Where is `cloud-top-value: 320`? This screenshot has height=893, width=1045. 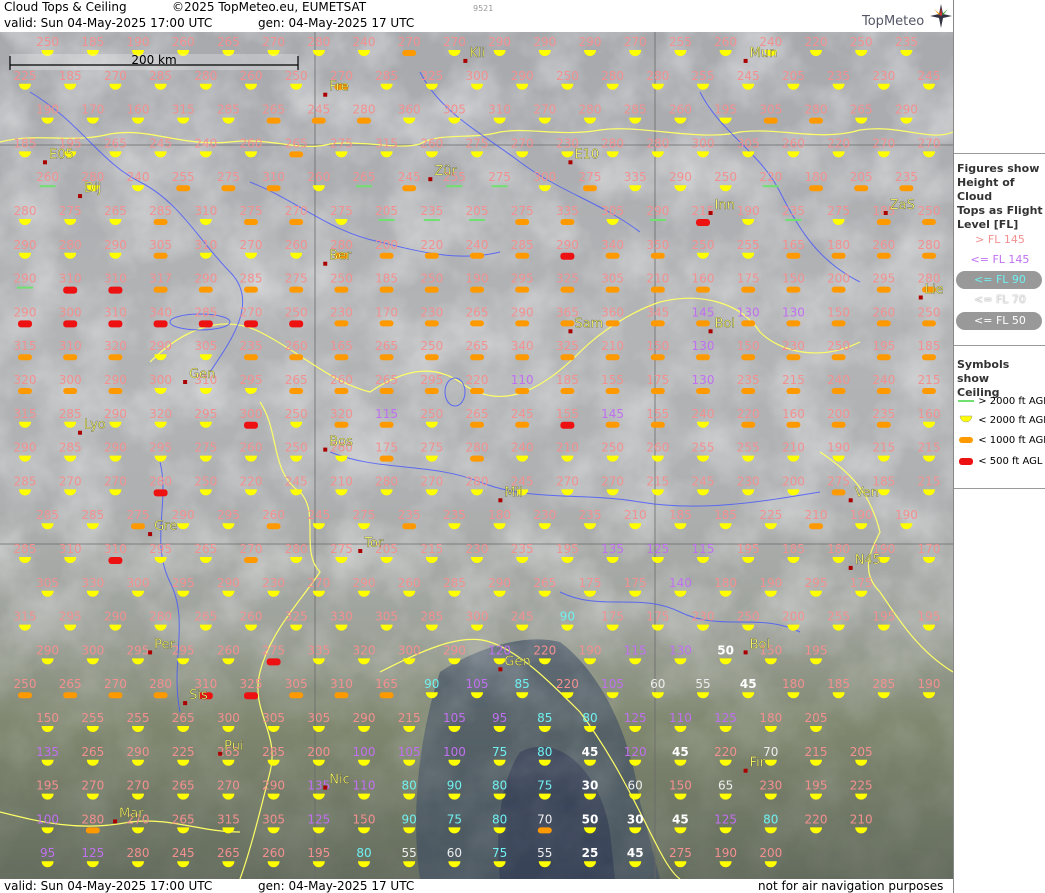
cloud-top-value: 320 is located at coordinates (341, 414).